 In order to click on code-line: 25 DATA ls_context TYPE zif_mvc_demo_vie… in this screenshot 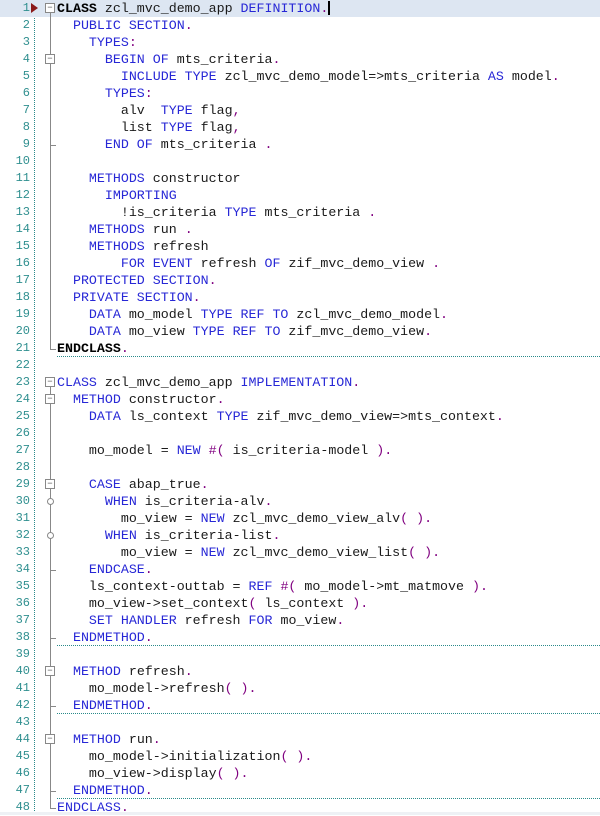, I will do `click(300, 416)`.